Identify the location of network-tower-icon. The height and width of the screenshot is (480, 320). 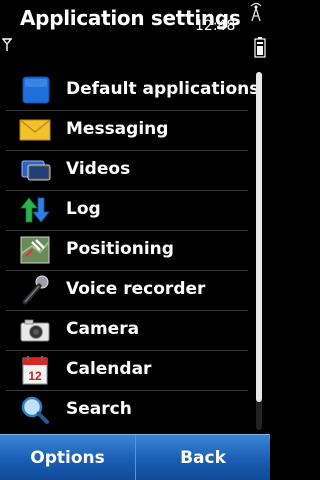
(256, 12).